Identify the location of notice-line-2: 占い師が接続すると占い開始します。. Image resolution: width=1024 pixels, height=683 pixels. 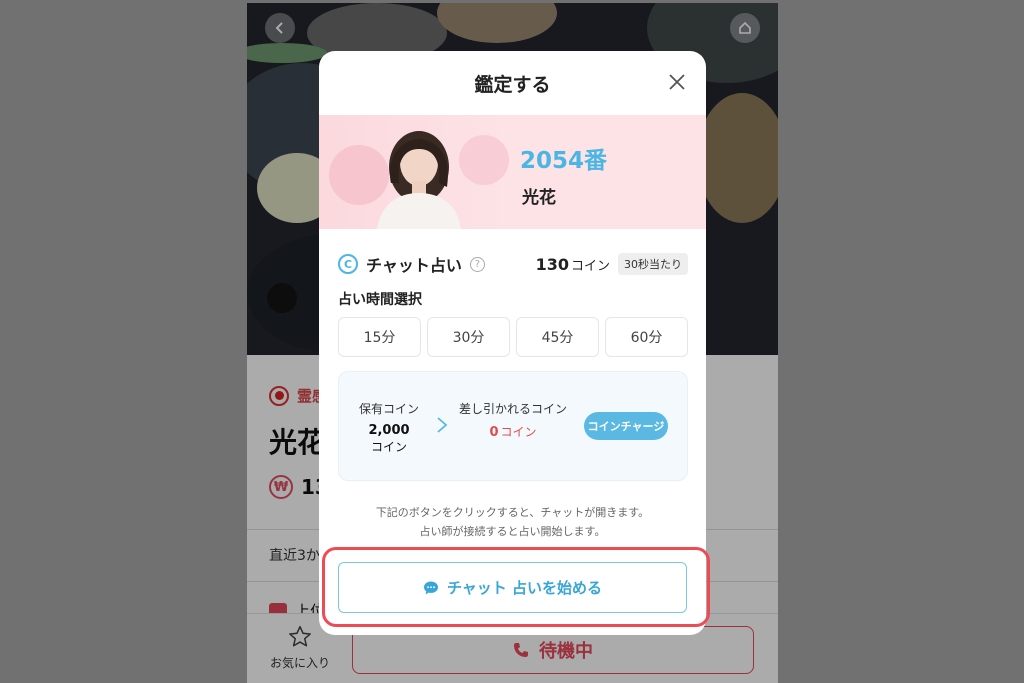
(512, 531).